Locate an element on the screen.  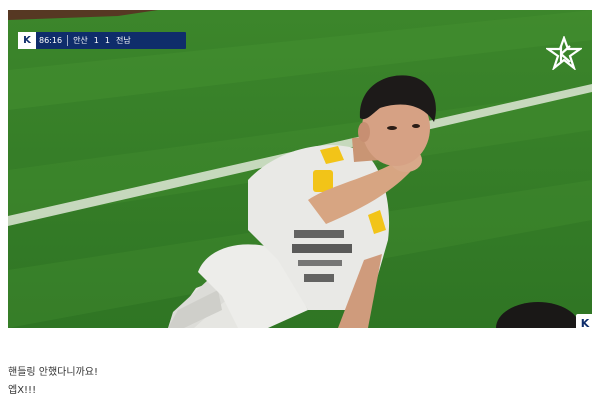
post-caption: 핸들링 안했다니까요! 엡X!!! is located at coordinates (288, 382).